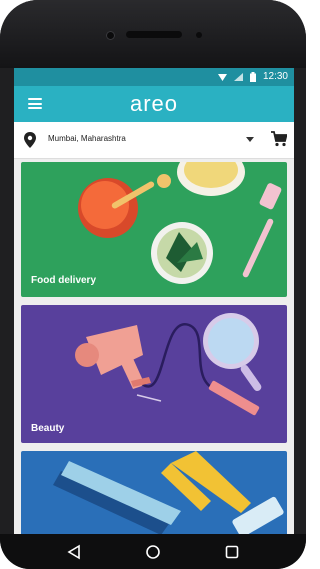 This screenshot has height=569, width=320. I want to click on signal-icon, so click(238, 76).